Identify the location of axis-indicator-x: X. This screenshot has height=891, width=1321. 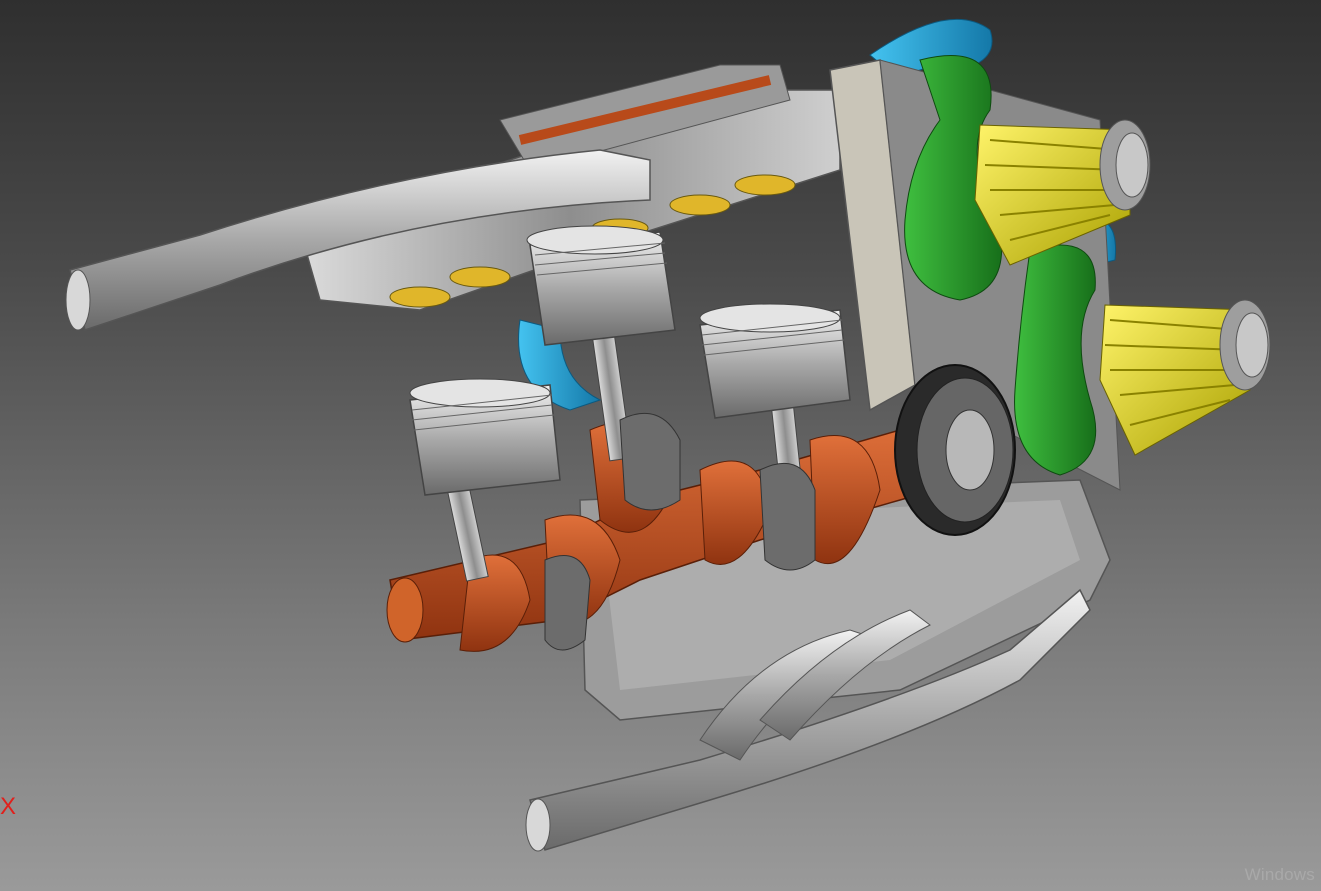
(8, 806).